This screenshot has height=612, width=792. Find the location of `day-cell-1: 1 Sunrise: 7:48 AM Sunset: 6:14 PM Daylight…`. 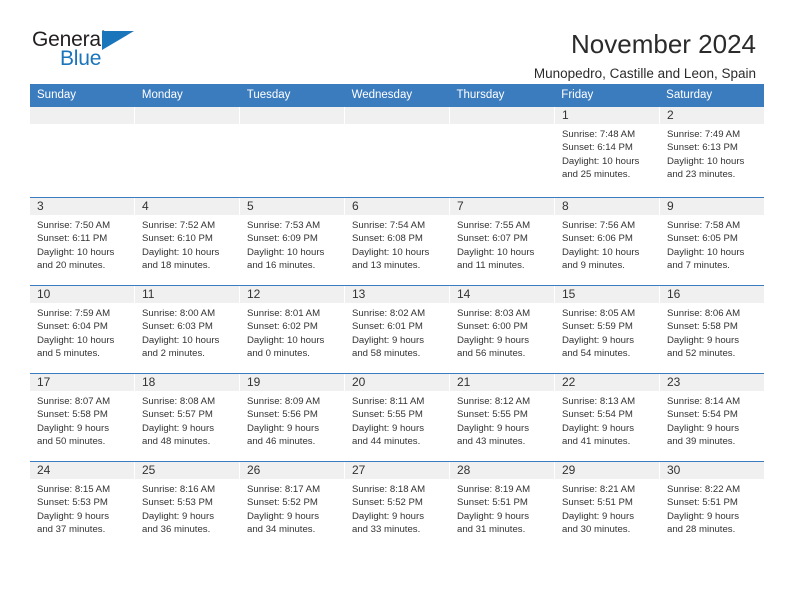

day-cell-1: 1 Sunrise: 7:48 AM Sunset: 6:14 PM Daylight… is located at coordinates (607, 152).